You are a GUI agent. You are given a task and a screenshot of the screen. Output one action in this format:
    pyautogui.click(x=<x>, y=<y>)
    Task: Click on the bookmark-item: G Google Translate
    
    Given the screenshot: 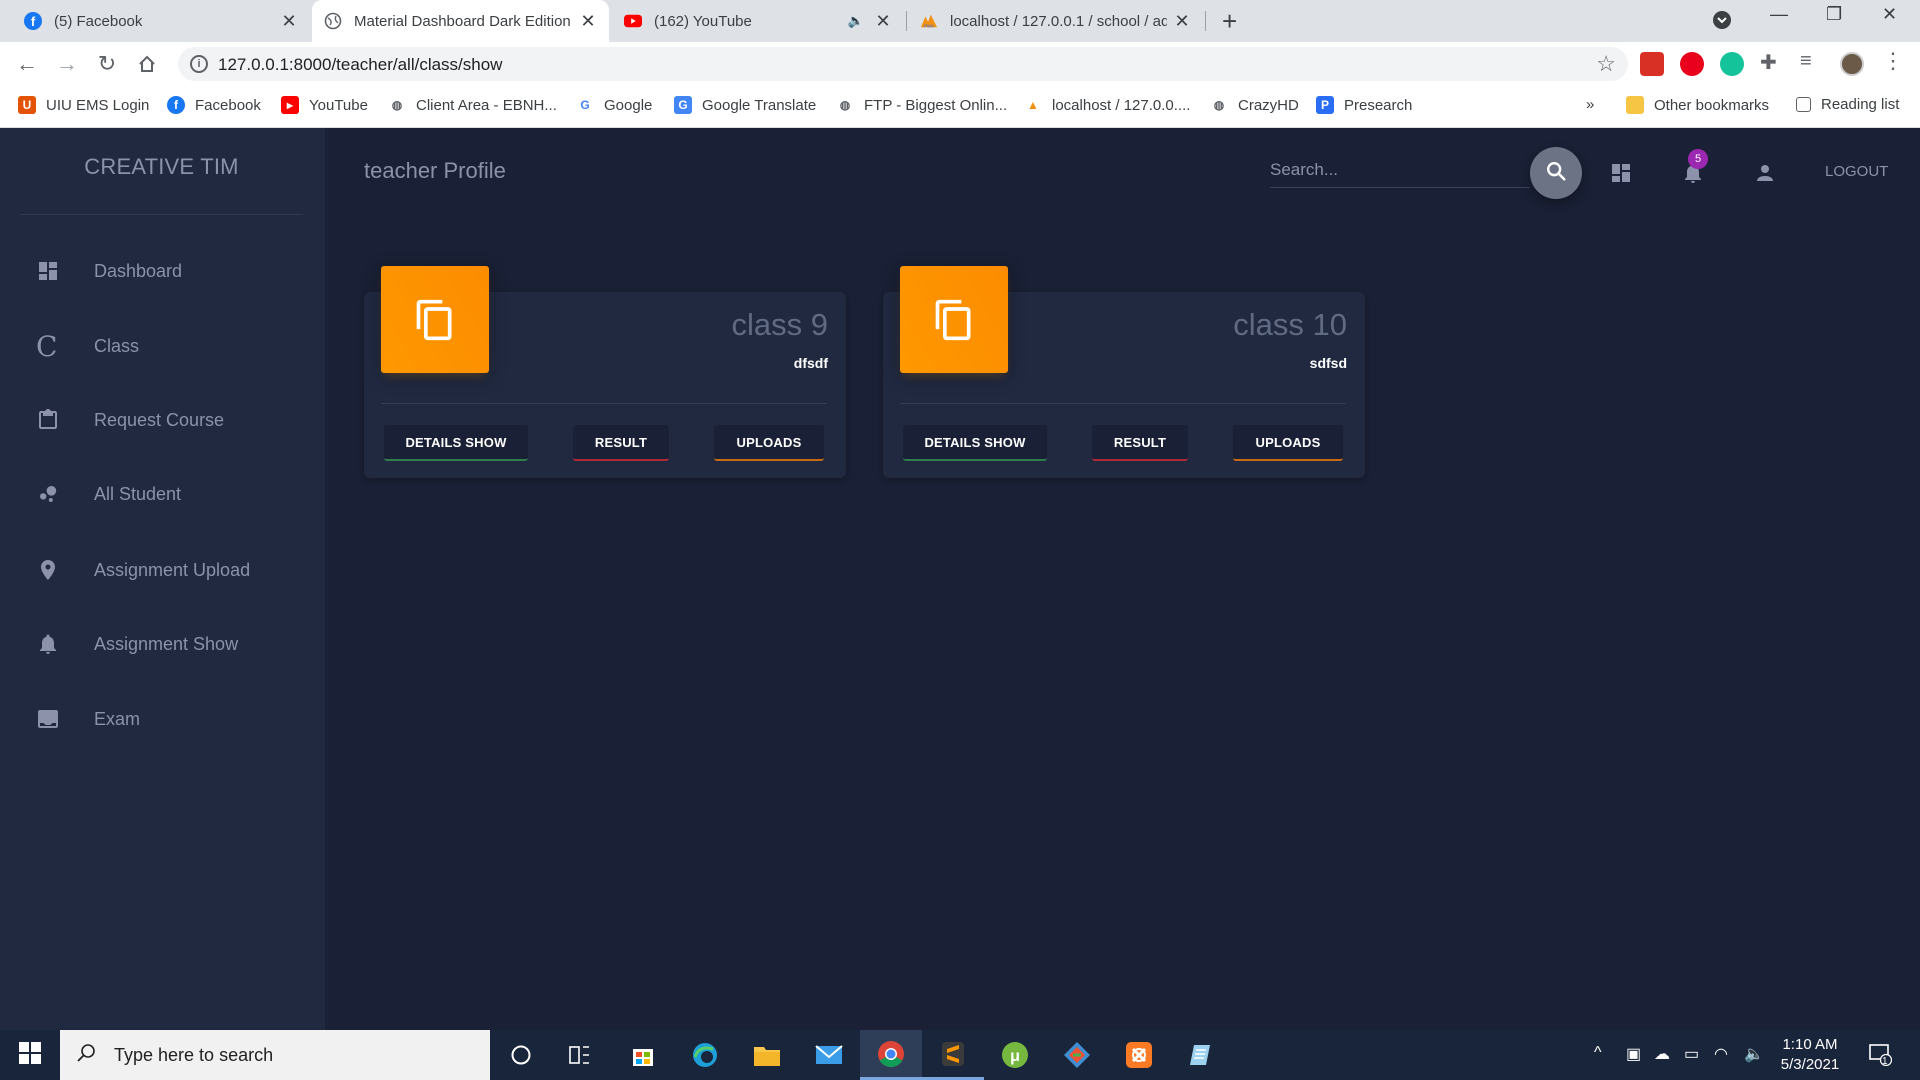 What is the action you would take?
    pyautogui.click(x=745, y=105)
    